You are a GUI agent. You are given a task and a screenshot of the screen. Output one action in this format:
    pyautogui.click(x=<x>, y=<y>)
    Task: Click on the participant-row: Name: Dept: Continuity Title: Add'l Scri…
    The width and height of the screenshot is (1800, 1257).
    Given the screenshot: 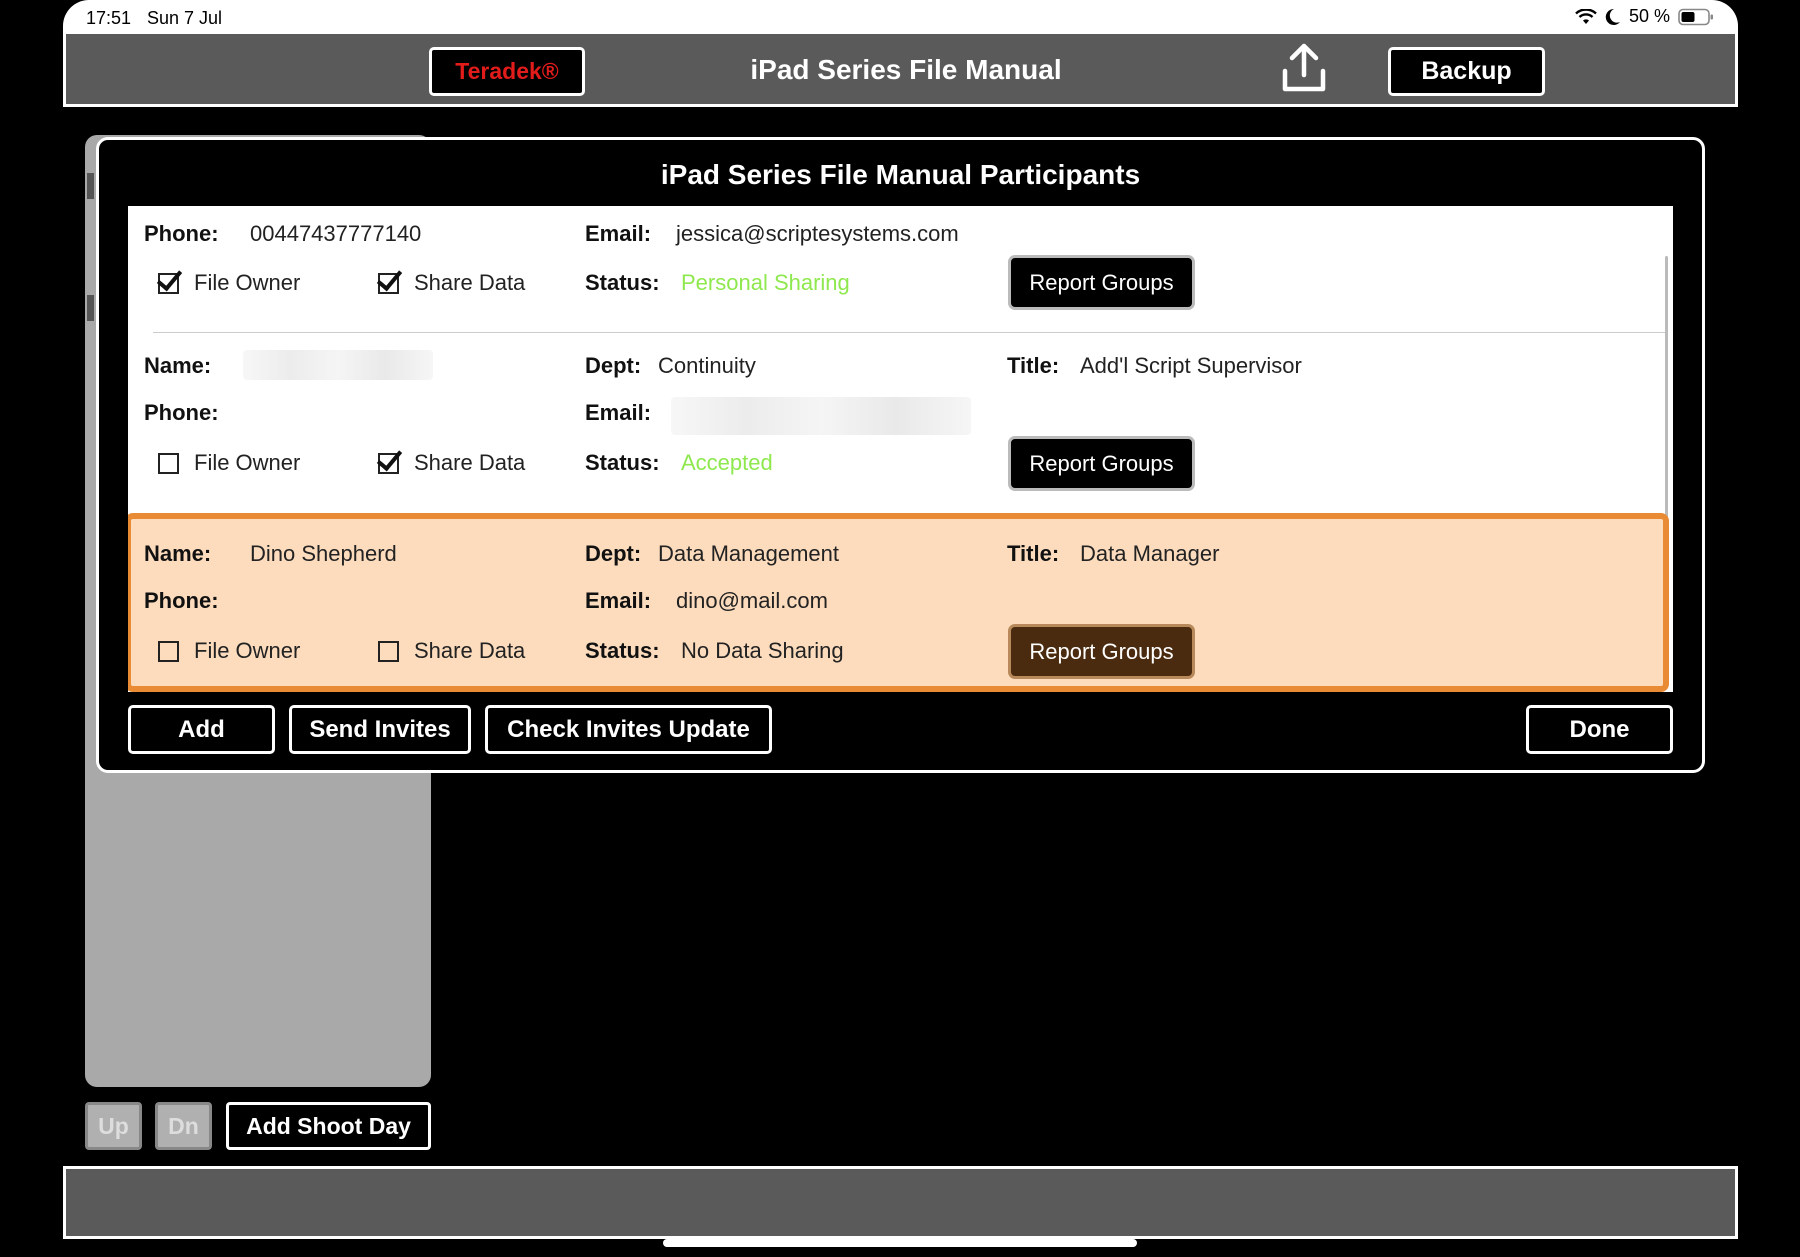 What is the action you would take?
    pyautogui.click(x=896, y=423)
    